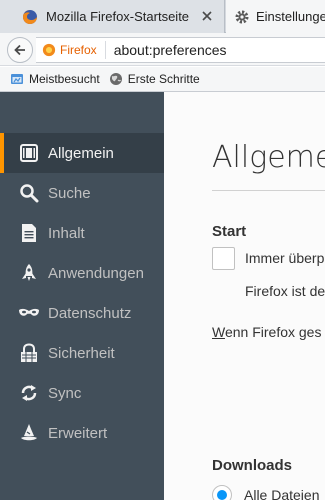  What do you see at coordinates (118, 16) in the screenshot?
I see `tab-title: Mozilla Firefox-Startseite` at bounding box center [118, 16].